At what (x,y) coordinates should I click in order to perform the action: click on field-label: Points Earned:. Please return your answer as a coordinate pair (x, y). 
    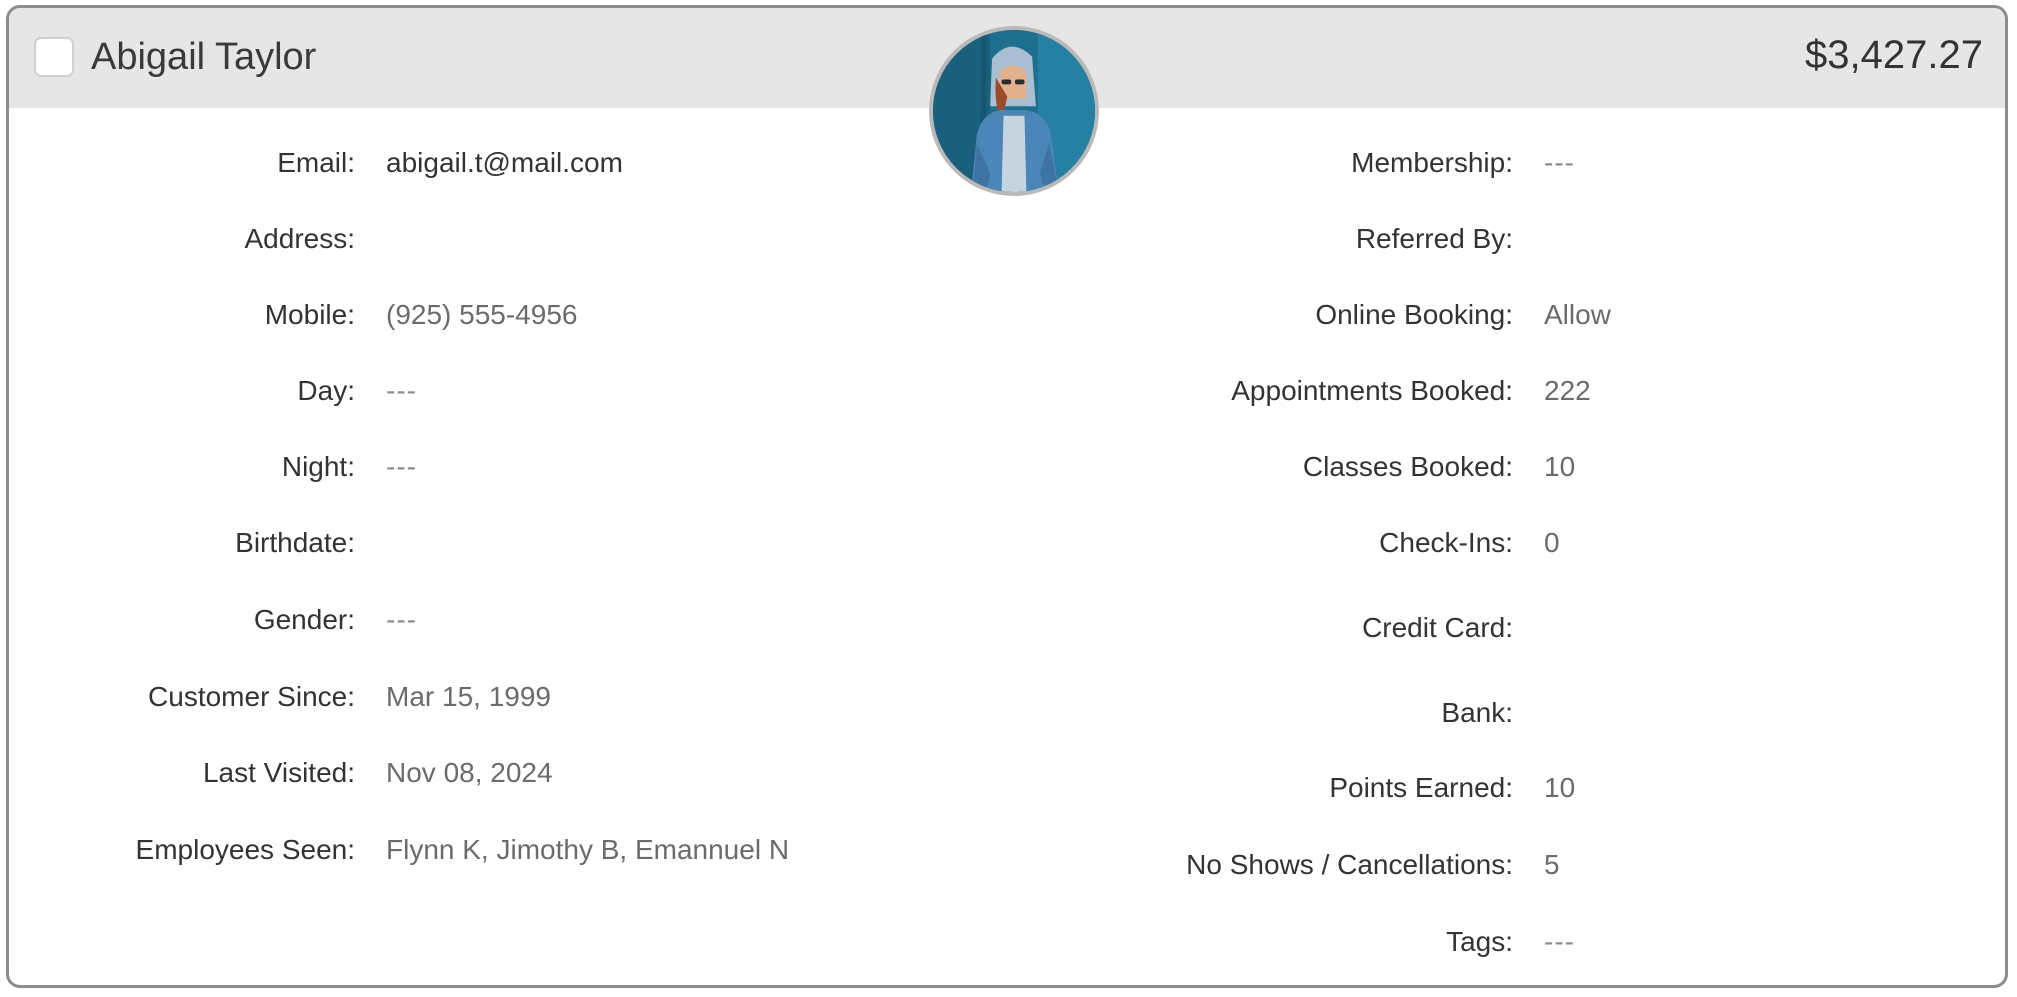
    Looking at the image, I should click on (1421, 787).